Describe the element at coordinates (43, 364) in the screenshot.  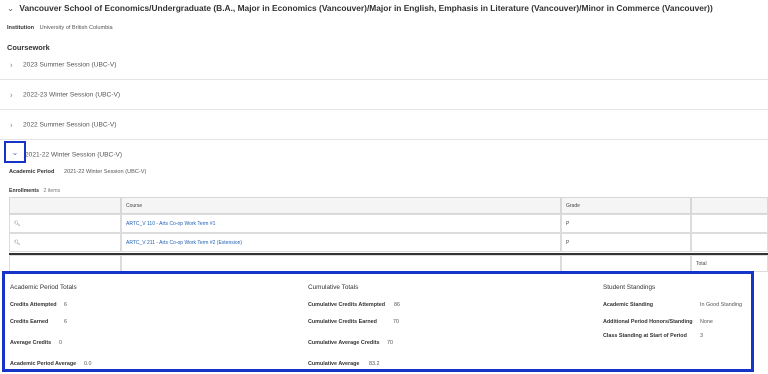
I see `period-average-label: Academic Period Average` at that location.